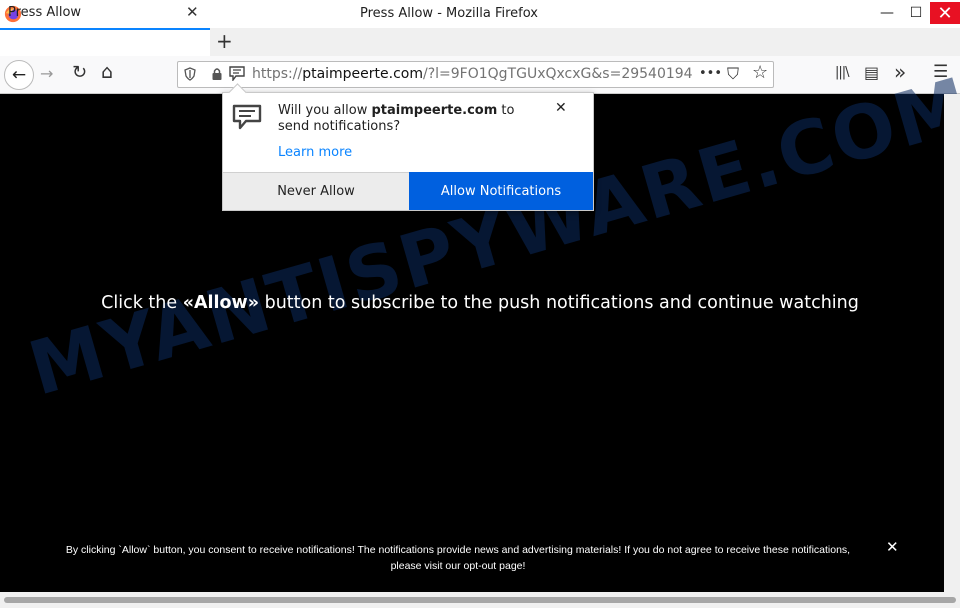 The image size is (960, 608). Describe the element at coordinates (316, 191) in the screenshot. I see `never-allow-button: Never Allow` at that location.